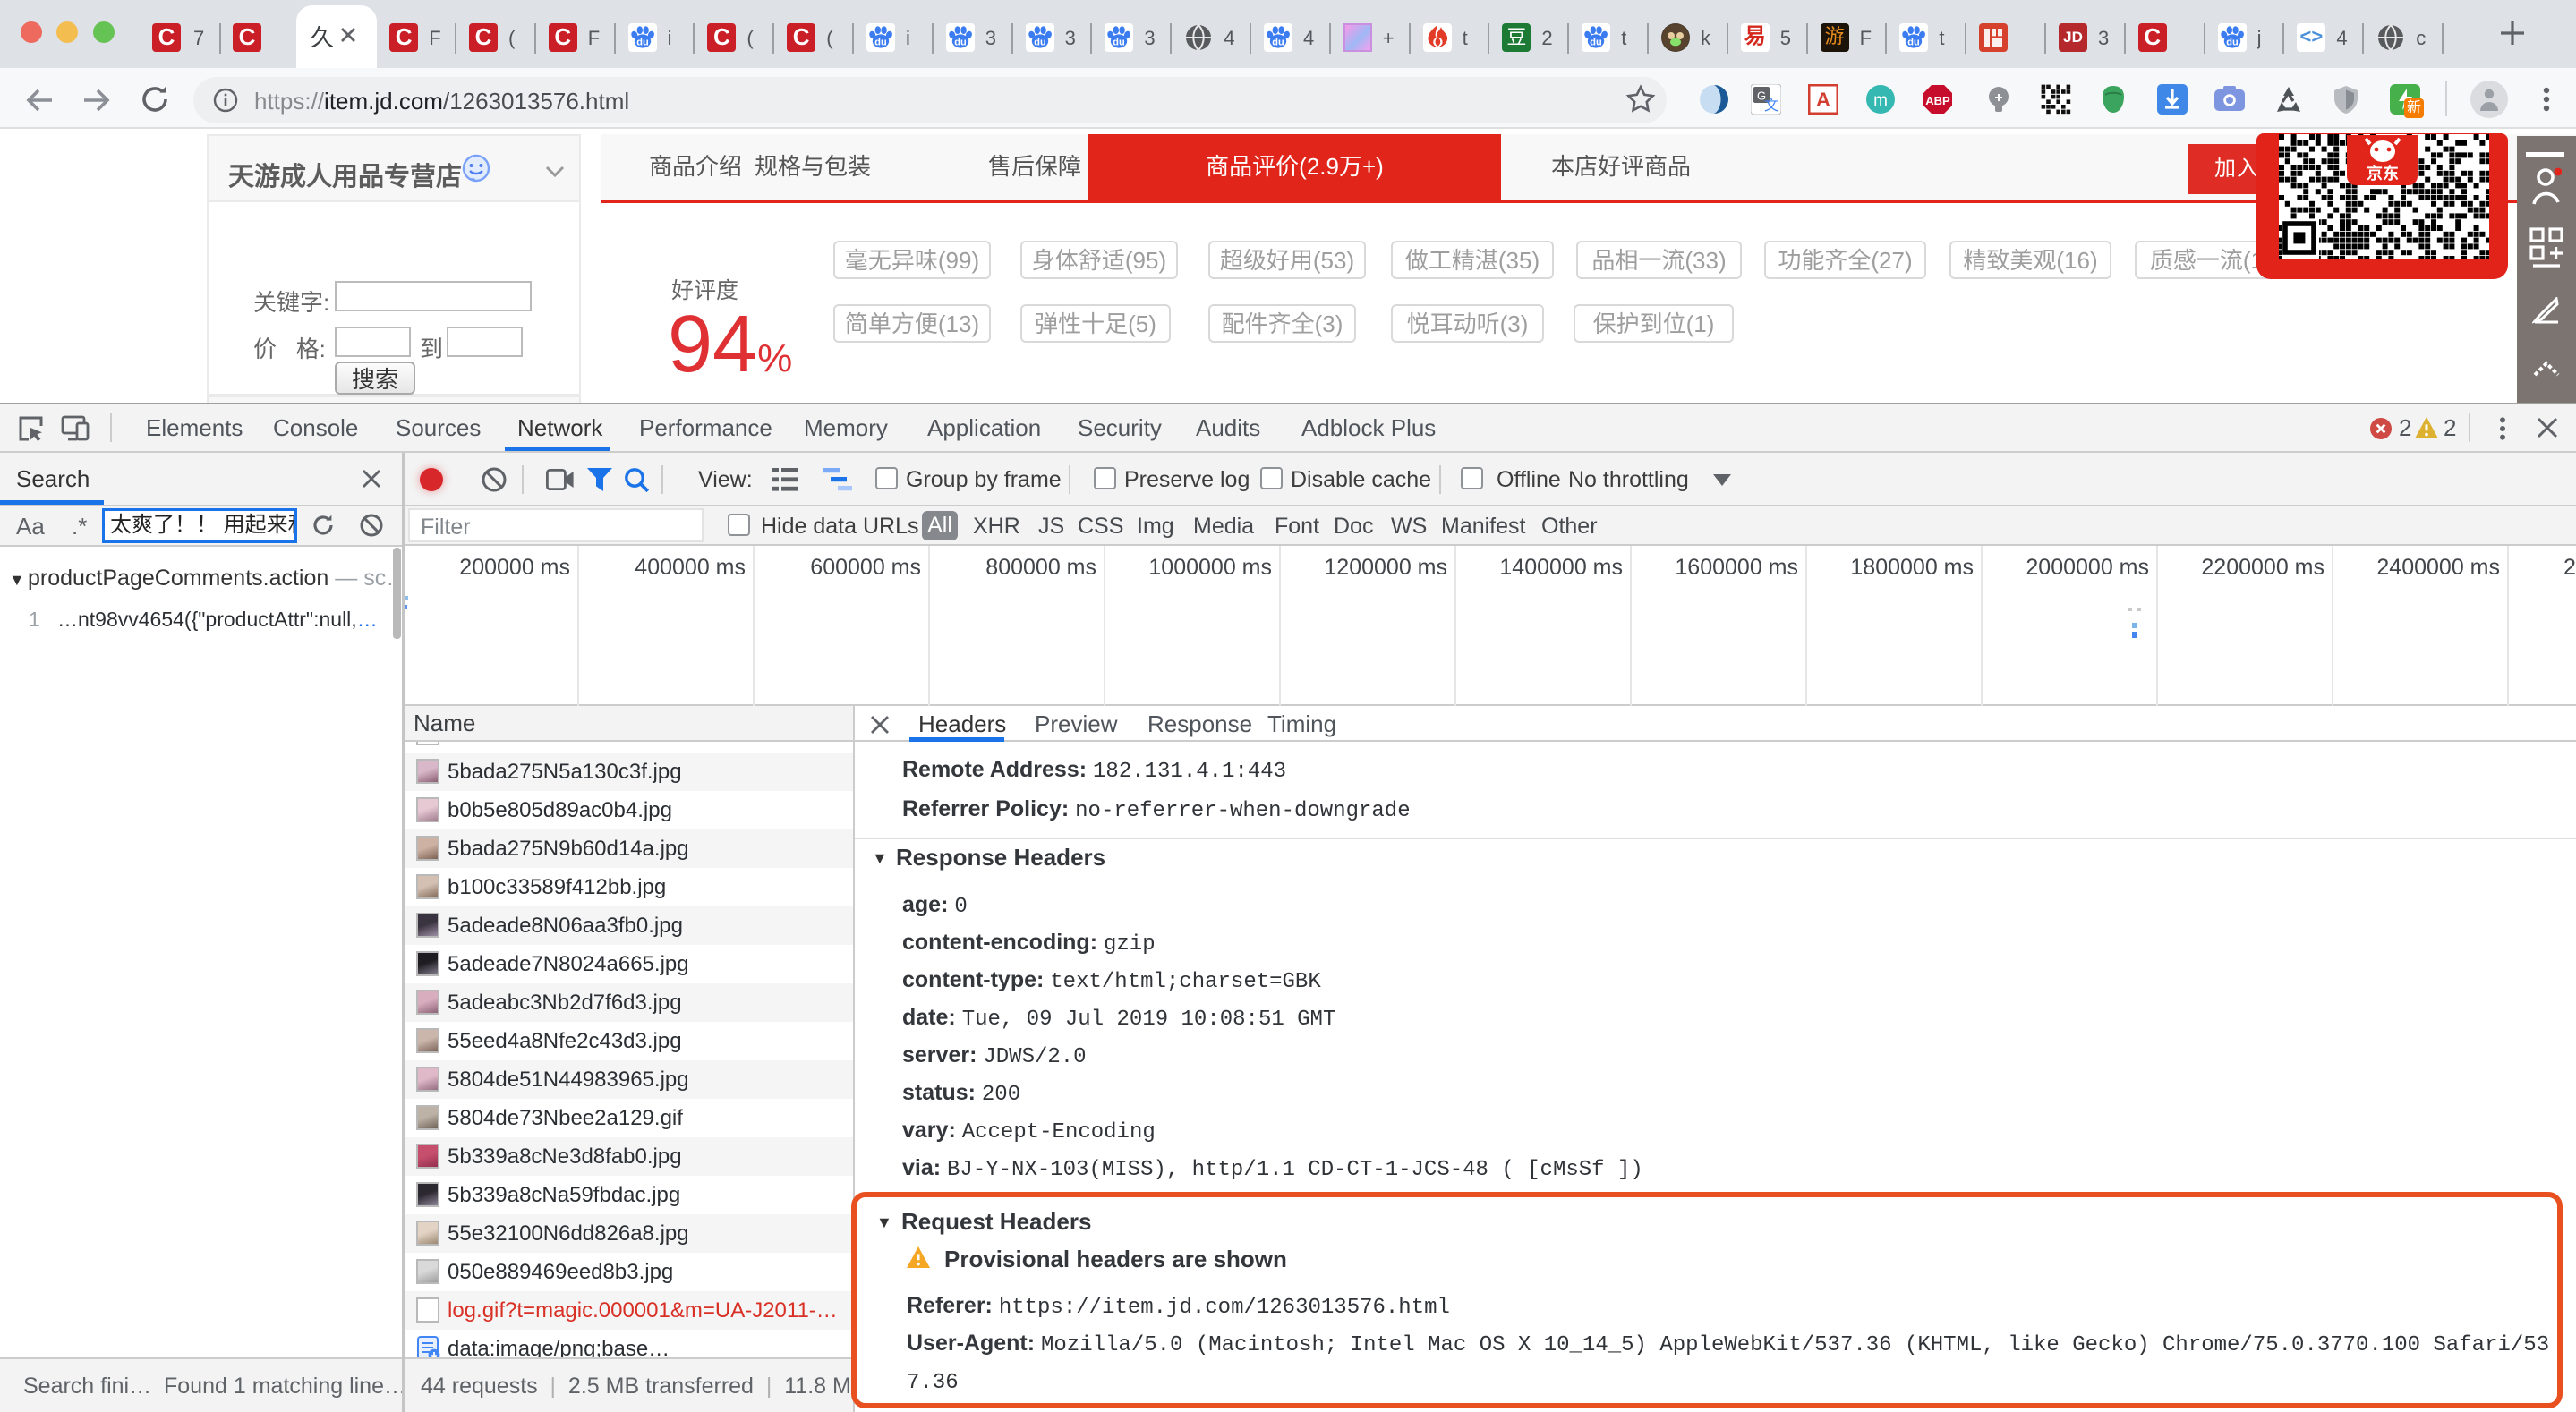 Image resolution: width=2576 pixels, height=1412 pixels. What do you see at coordinates (1880, 100) in the screenshot?
I see `svg-text: m` at bounding box center [1880, 100].